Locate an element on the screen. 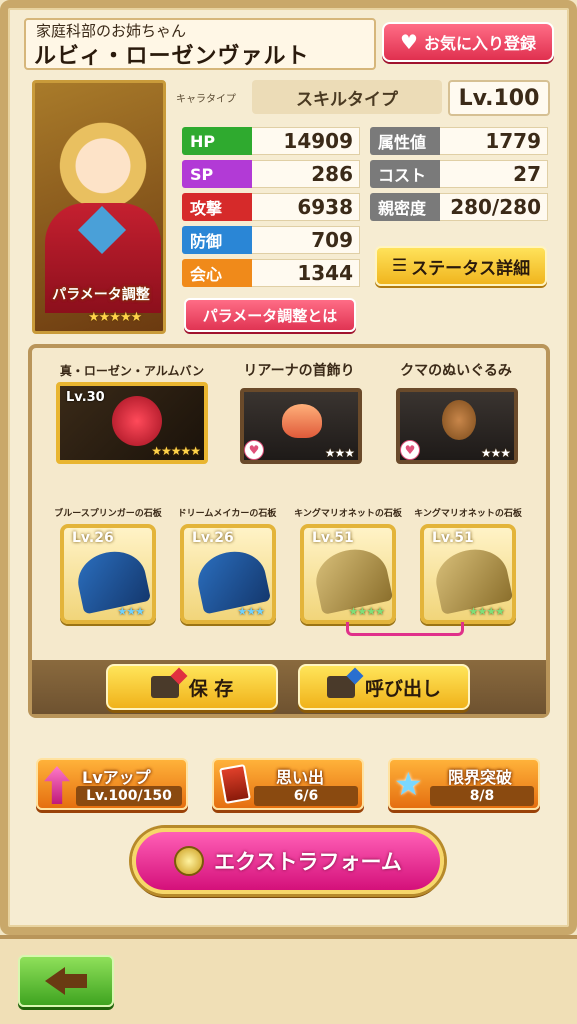  chara-type-label: キャラタイプ is located at coordinates (206, 99).